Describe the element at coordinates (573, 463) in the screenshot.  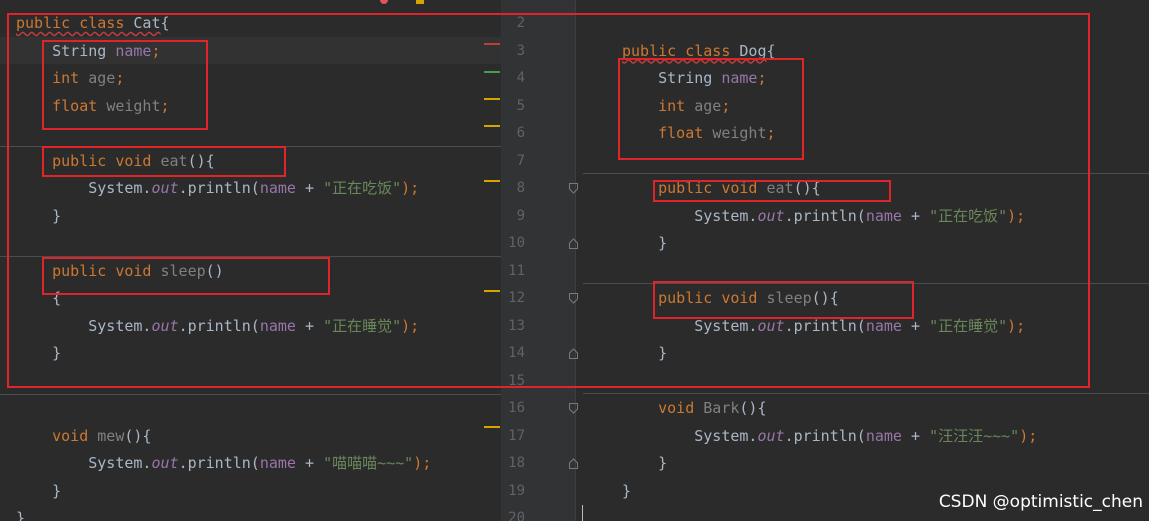
I see `fold-expand-icon` at that location.